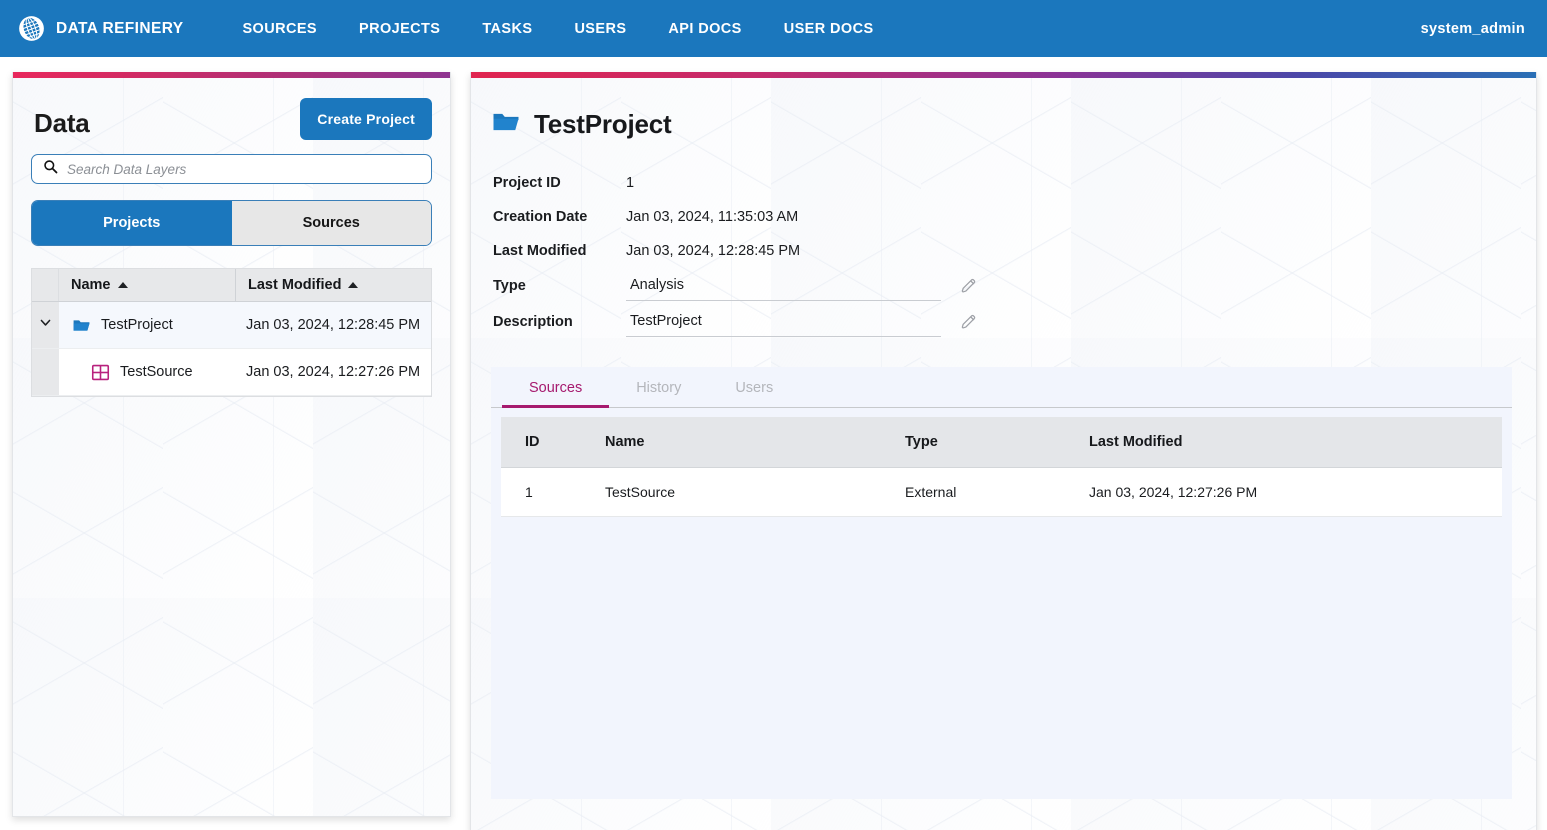  I want to click on expand-collapse-toggle, so click(45, 325).